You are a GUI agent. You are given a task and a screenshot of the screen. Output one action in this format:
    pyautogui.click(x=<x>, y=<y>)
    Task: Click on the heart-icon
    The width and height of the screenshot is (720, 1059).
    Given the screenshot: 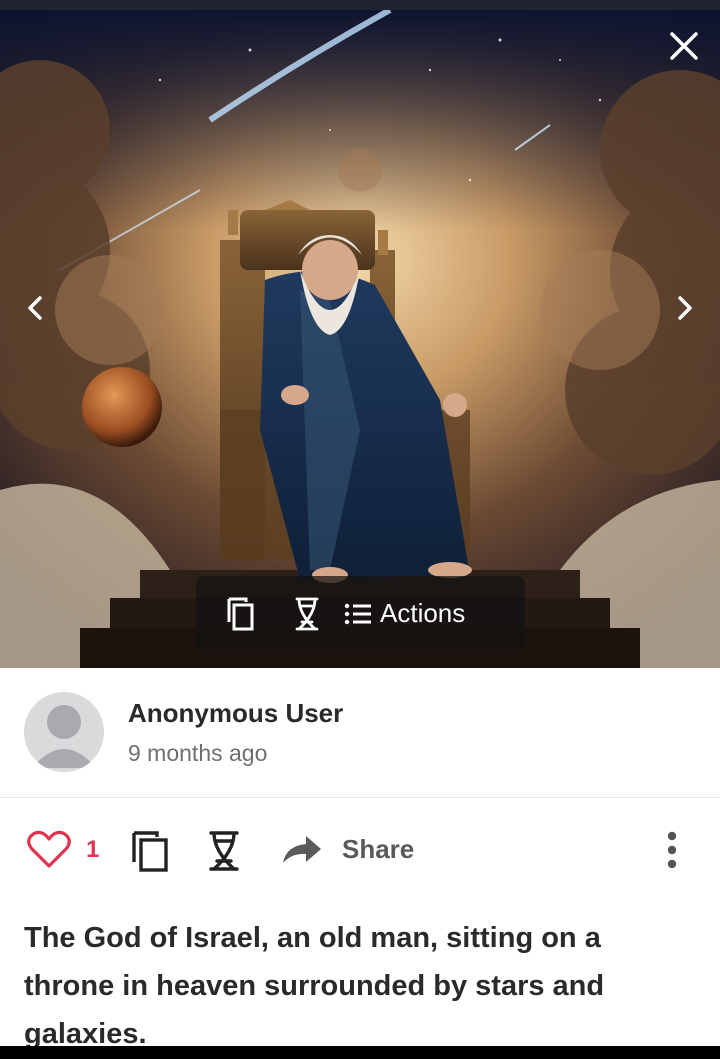 What is the action you would take?
    pyautogui.click(x=49, y=849)
    